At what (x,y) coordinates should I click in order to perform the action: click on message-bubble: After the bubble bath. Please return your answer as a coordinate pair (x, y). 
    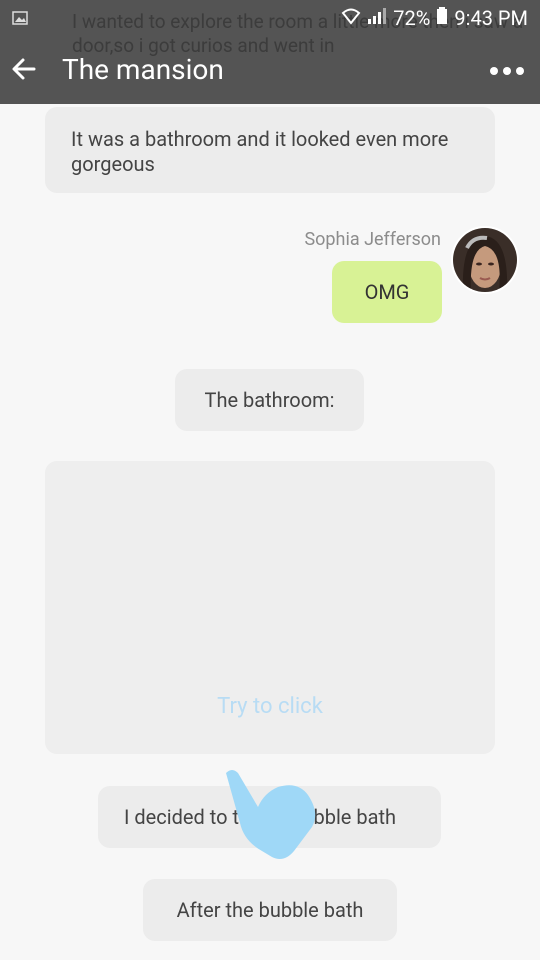
    Looking at the image, I should click on (270, 910).